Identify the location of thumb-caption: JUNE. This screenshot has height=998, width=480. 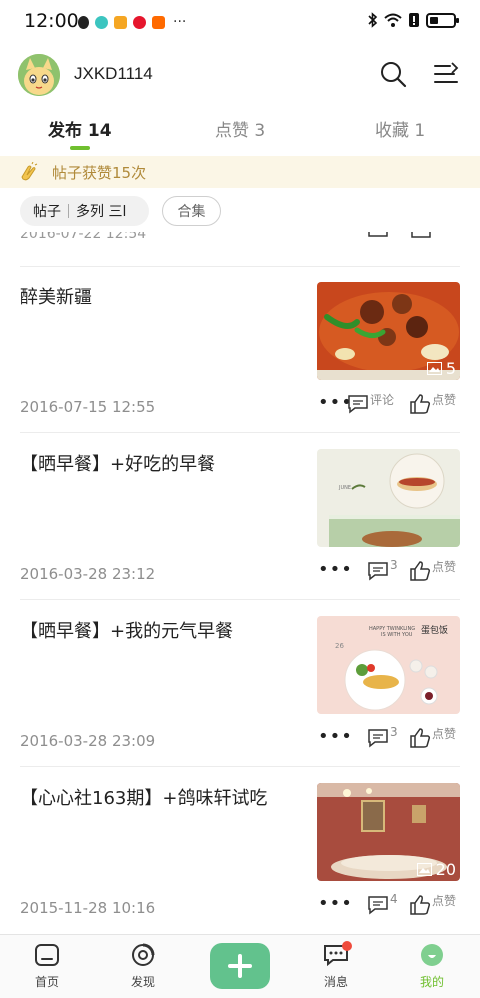
(344, 488).